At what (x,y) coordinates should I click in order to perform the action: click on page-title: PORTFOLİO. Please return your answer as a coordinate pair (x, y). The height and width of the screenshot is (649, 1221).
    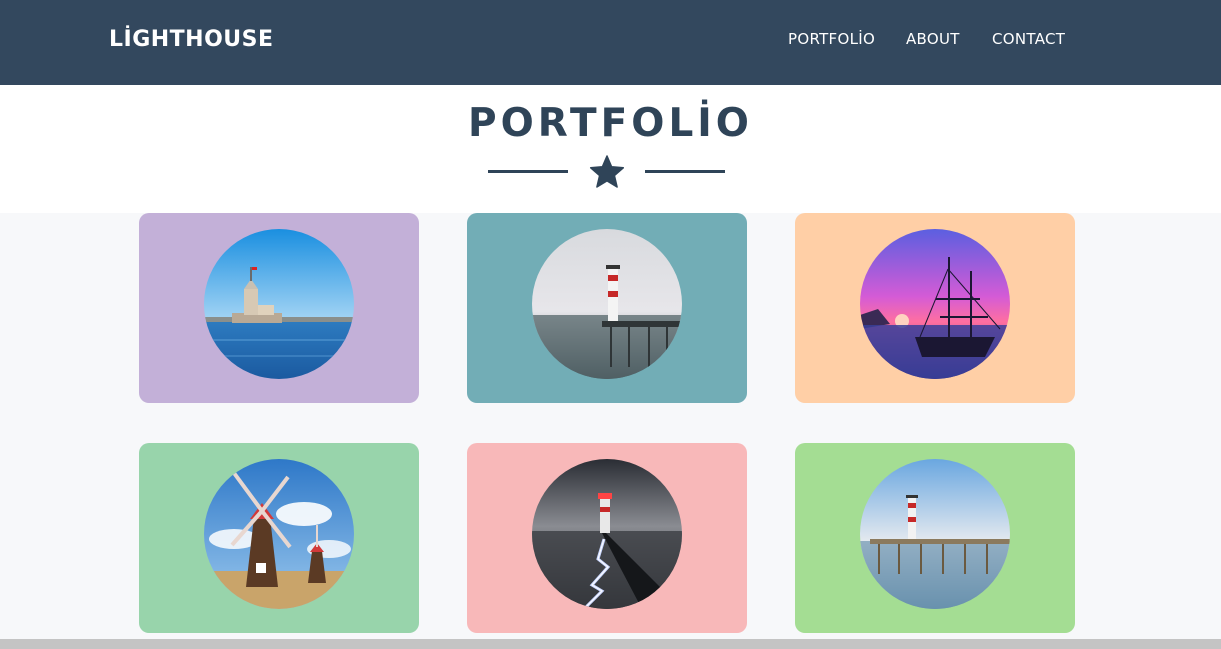
    Looking at the image, I should click on (610, 123).